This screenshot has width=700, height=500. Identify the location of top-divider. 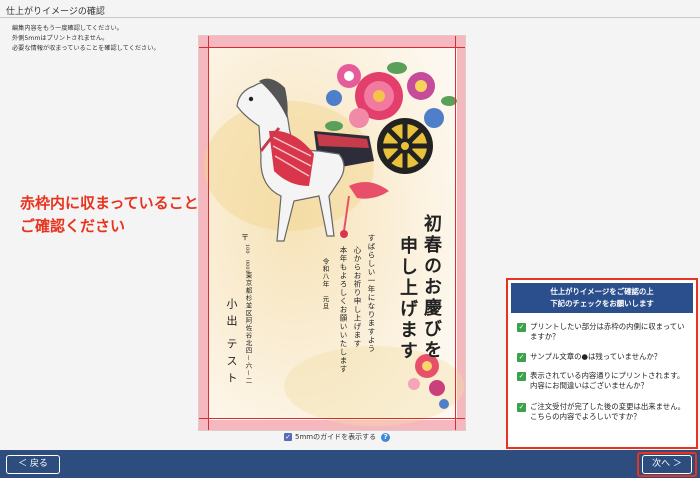
(350, 17).